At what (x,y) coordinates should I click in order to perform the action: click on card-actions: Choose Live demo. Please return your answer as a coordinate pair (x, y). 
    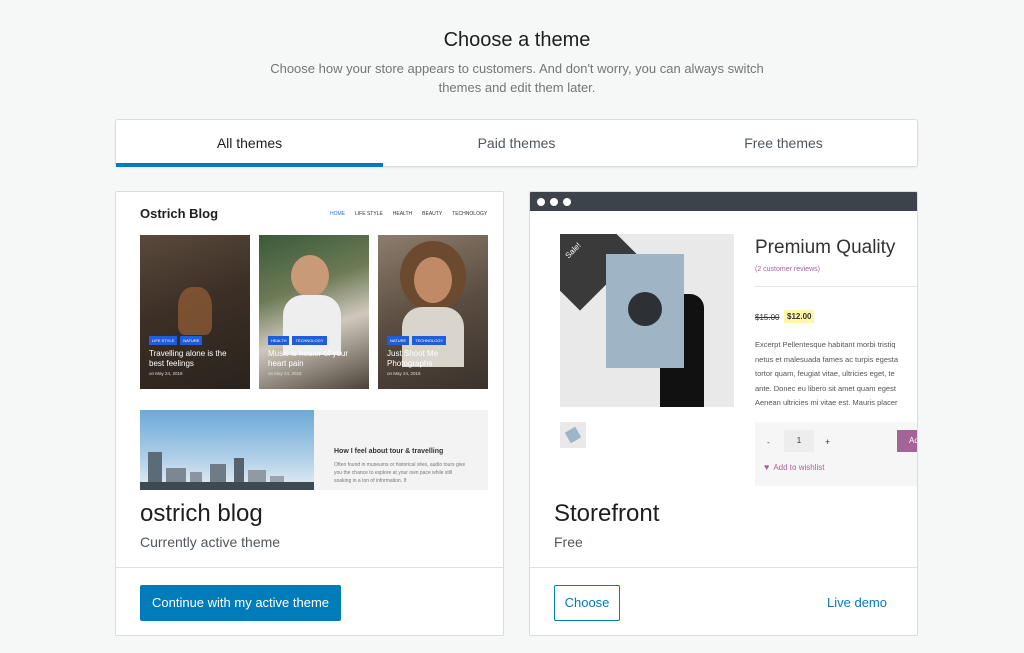
    Looking at the image, I should click on (723, 601).